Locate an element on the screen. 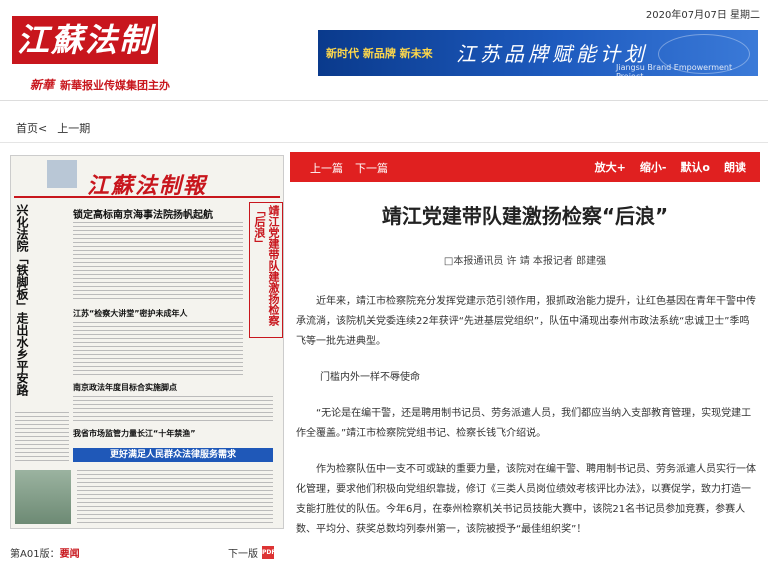 Image resolution: width=768 pixels, height=571 pixels. home-link: 首页< is located at coordinates (31, 128).